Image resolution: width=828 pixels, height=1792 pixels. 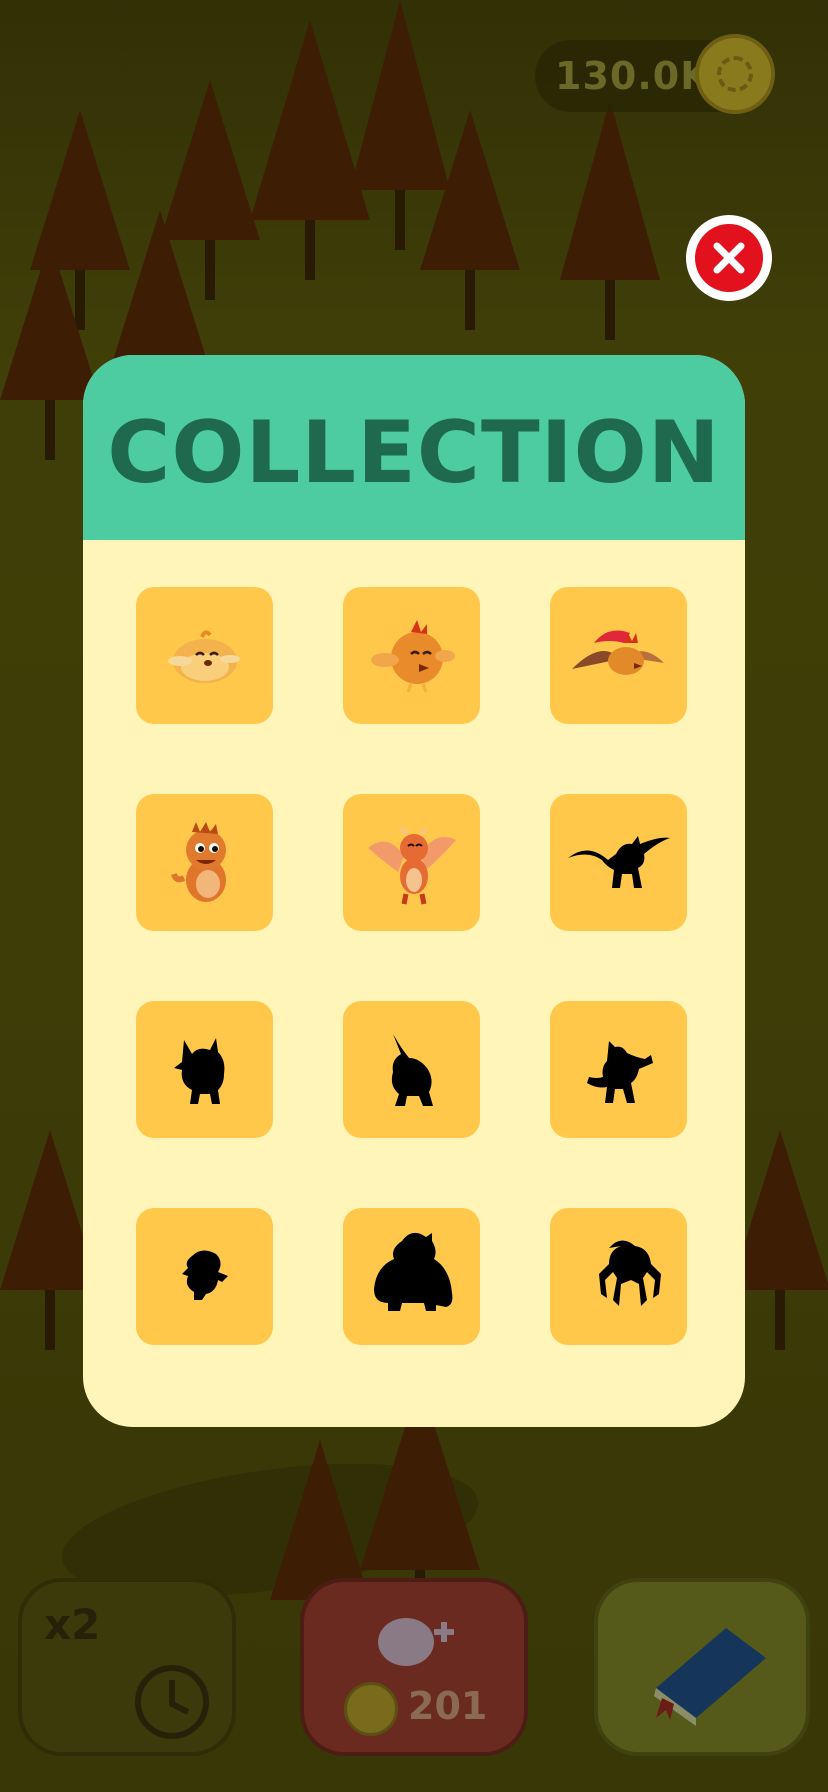 I want to click on x2-boost-button: x2, so click(x=127, y=1667).